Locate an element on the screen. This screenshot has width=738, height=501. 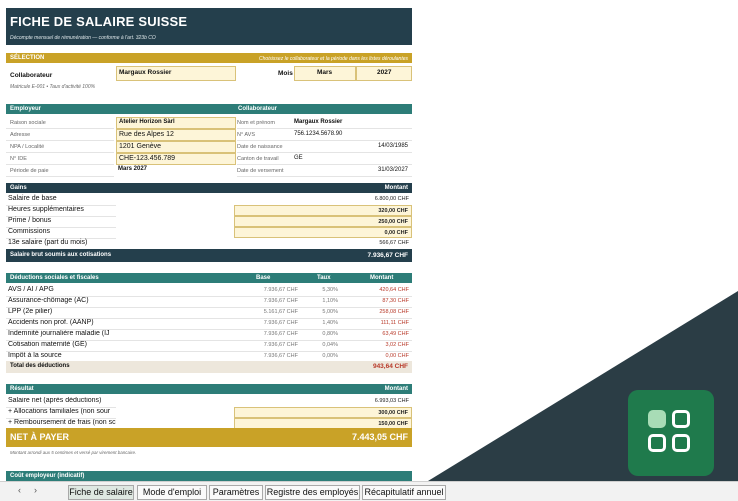
deduction-amount: 258,08 CHF is located at coordinates (394, 312).